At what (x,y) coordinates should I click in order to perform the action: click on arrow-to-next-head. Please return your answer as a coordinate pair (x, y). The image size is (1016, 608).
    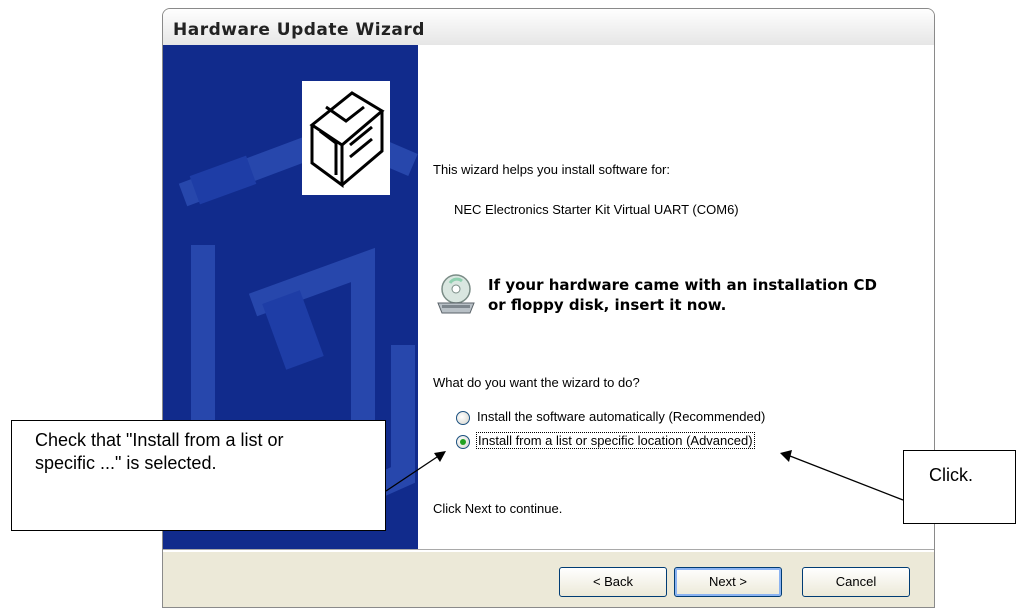
    Looking at the image, I should click on (786, 456).